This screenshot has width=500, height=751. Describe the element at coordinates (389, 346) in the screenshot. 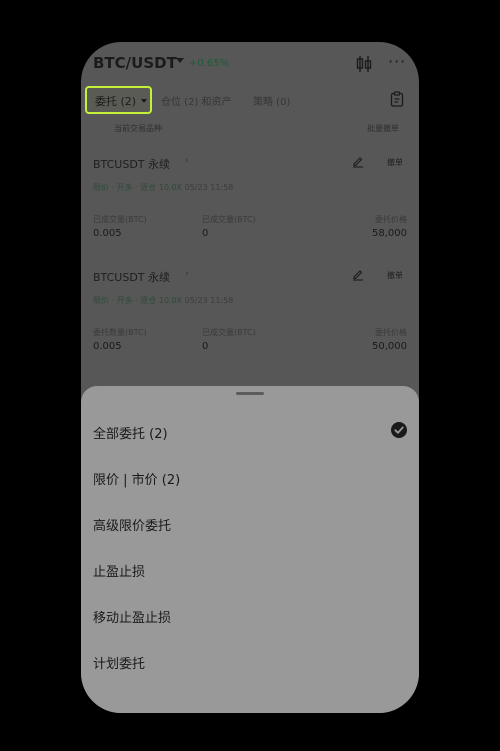

I see `price-value: 50,000` at that location.